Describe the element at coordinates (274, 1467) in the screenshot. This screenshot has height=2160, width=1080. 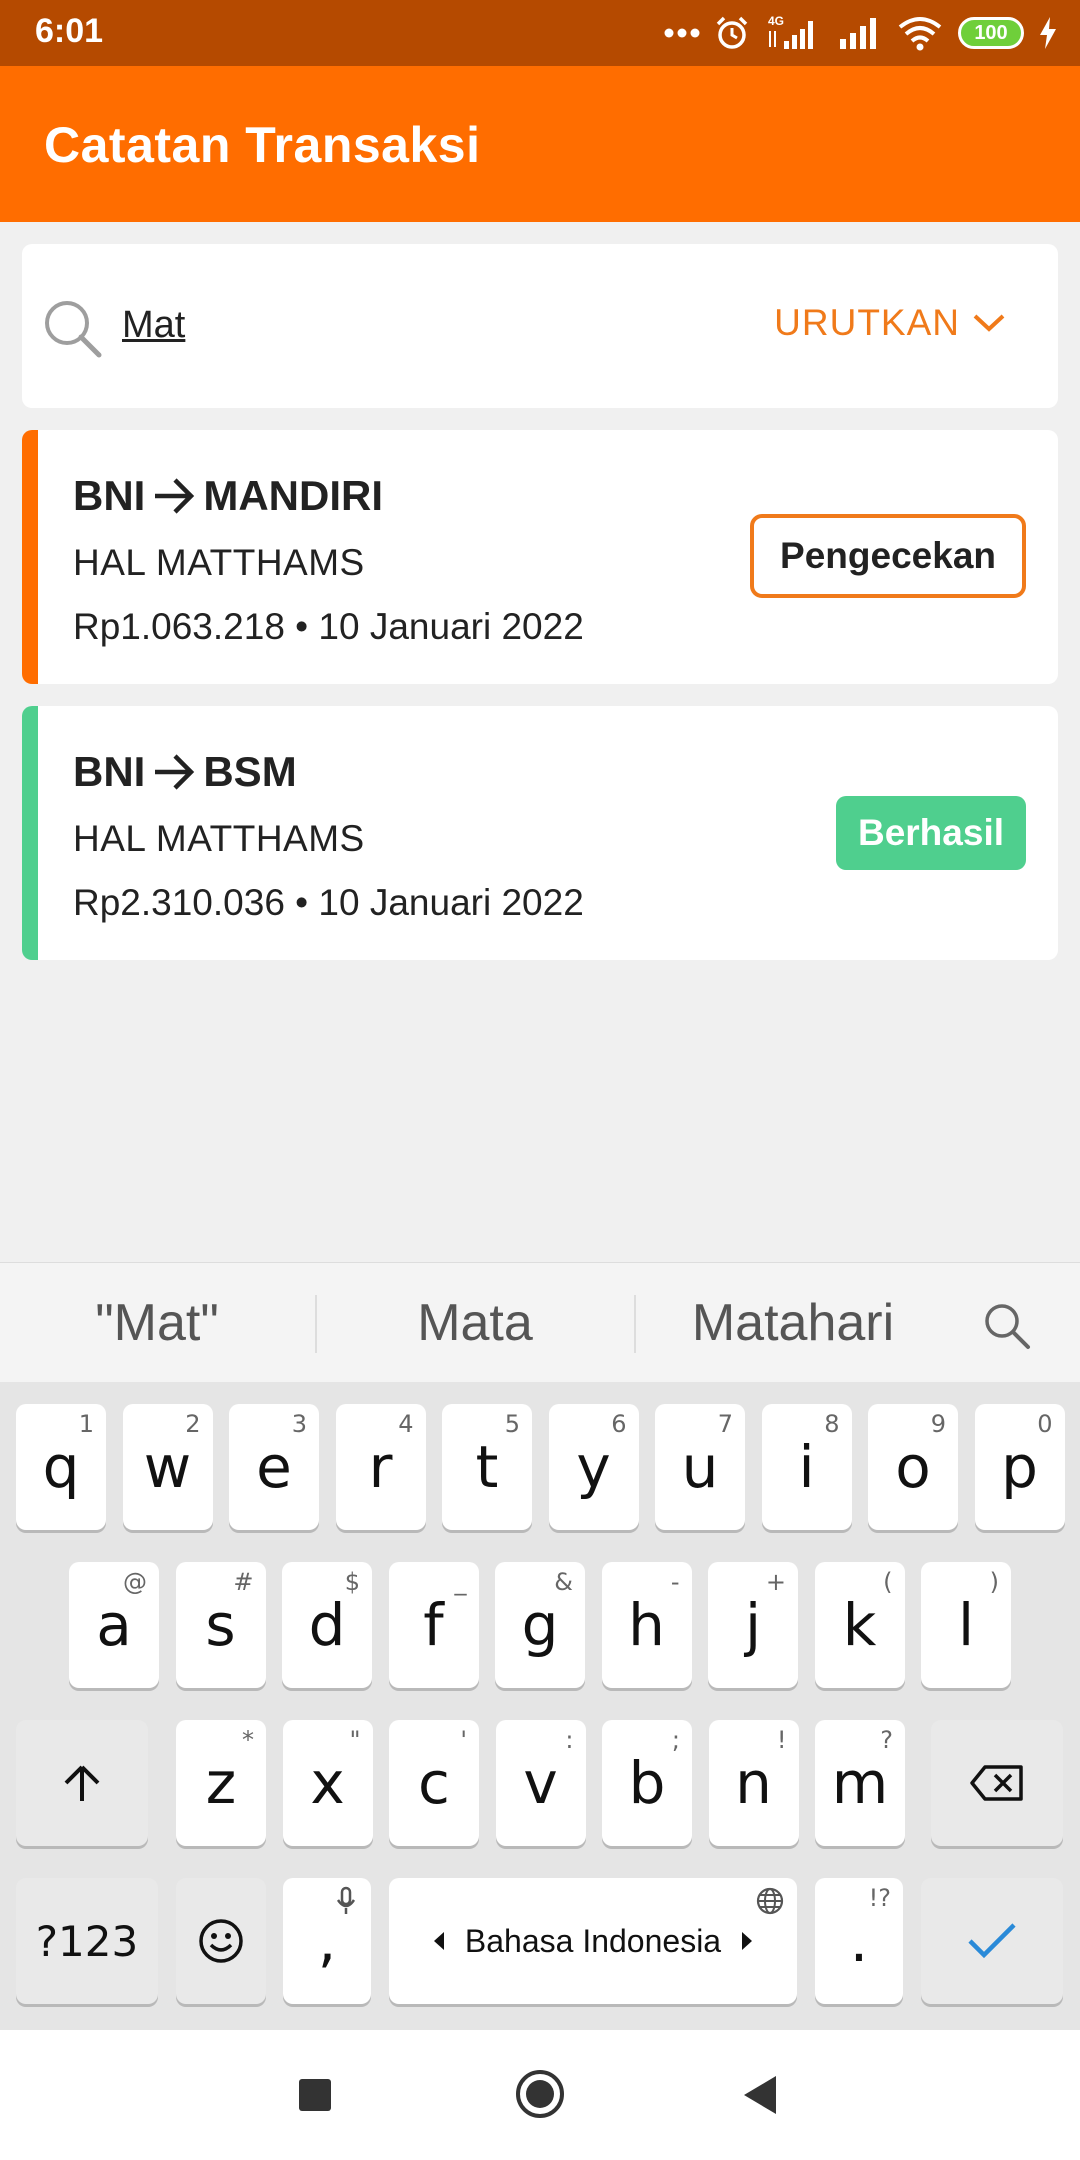
I see `key-e: e3` at that location.